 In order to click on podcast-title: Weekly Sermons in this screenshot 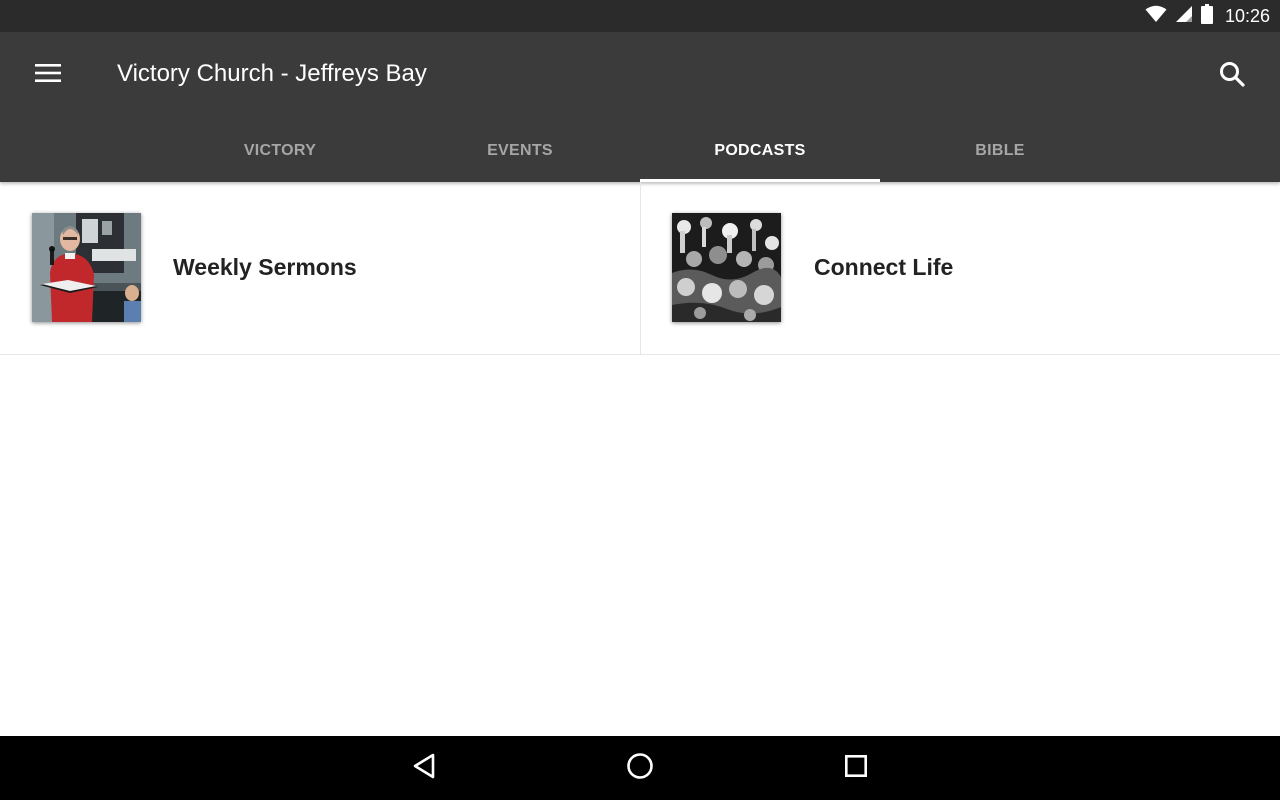, I will do `click(265, 267)`.